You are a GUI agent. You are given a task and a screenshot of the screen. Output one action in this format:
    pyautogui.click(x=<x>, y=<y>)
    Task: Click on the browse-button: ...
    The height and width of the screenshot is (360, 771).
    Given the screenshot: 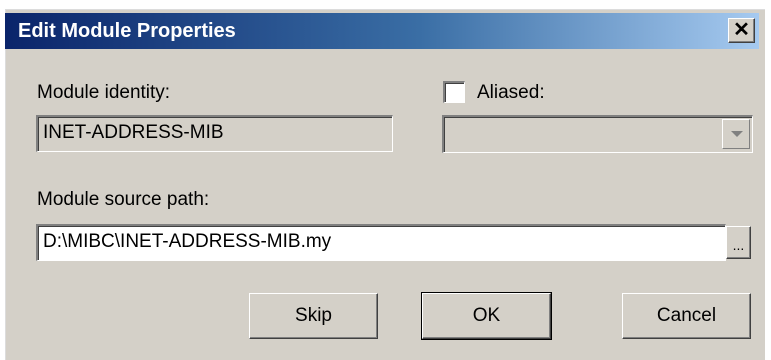 What is the action you would take?
    pyautogui.click(x=738, y=242)
    